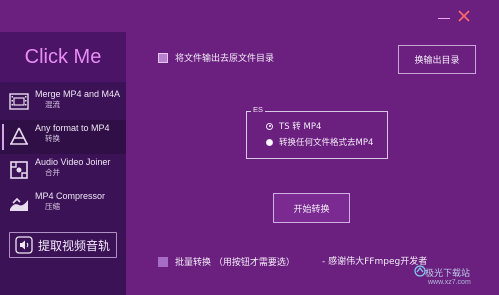 The image size is (499, 295). I want to click on sidebar-item-title: Audio Video Joiner, so click(73, 162).